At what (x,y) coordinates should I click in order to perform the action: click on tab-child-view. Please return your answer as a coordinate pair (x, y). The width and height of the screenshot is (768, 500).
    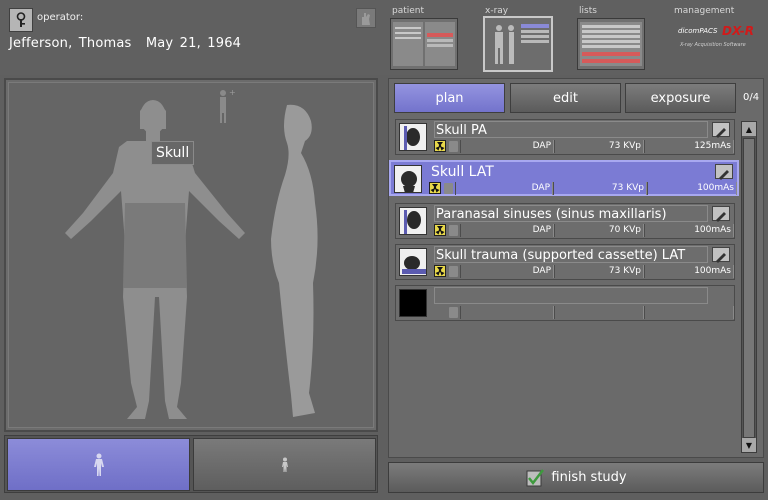
    Looking at the image, I should click on (284, 464).